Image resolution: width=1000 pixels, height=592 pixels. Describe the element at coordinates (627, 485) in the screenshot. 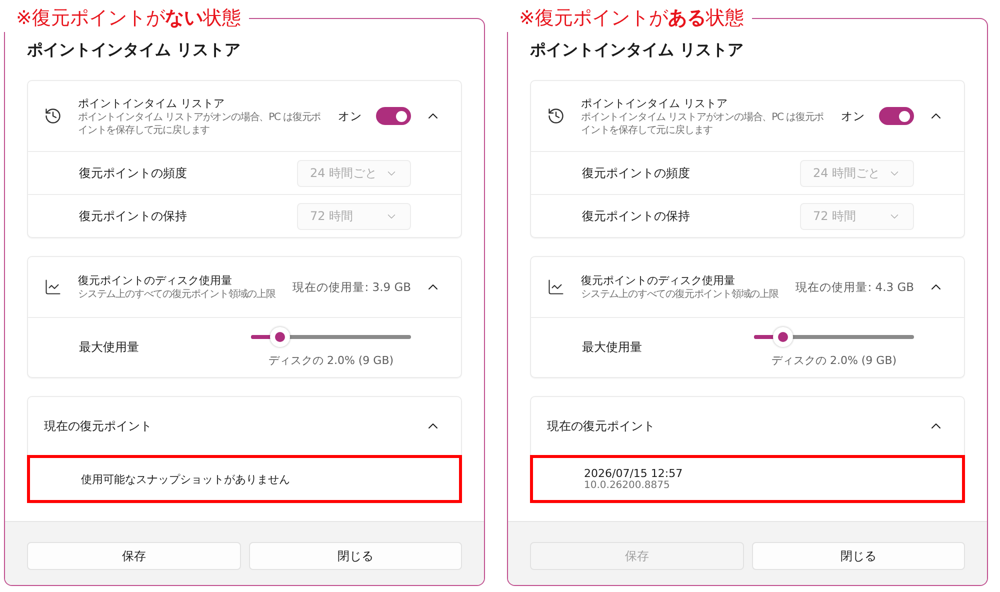

I see `restore-point-version: 10.0.26200.8875` at that location.